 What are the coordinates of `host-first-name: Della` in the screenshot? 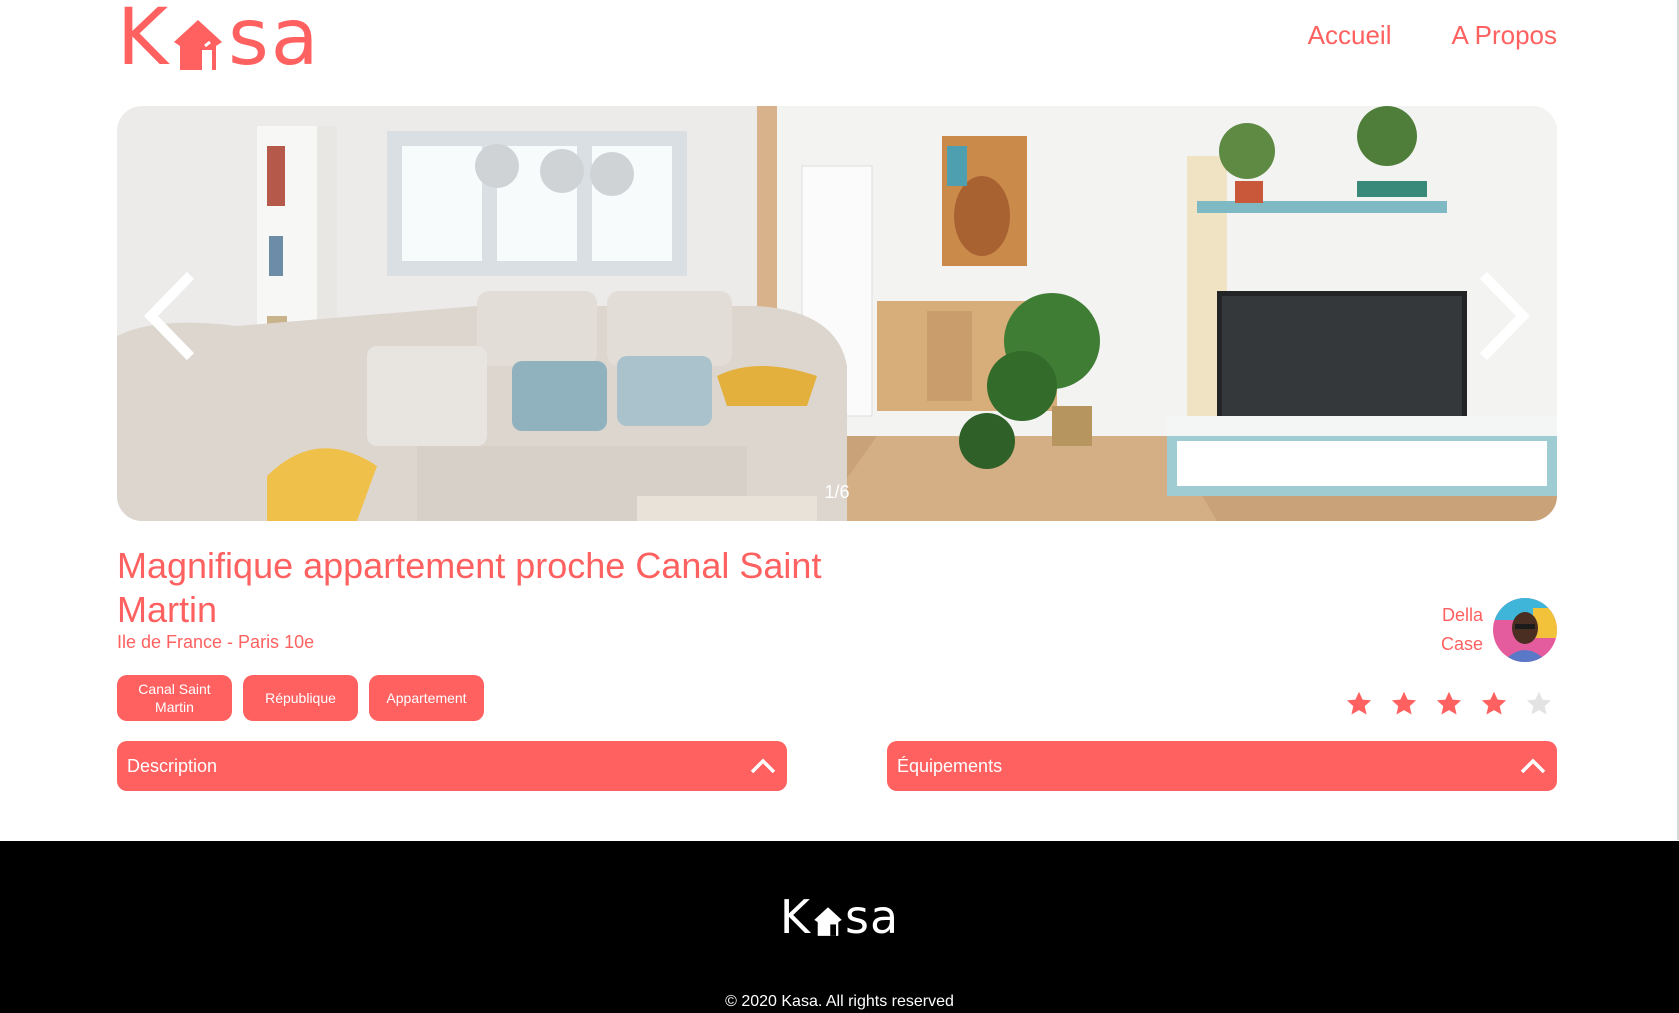 It's located at (1462, 615).